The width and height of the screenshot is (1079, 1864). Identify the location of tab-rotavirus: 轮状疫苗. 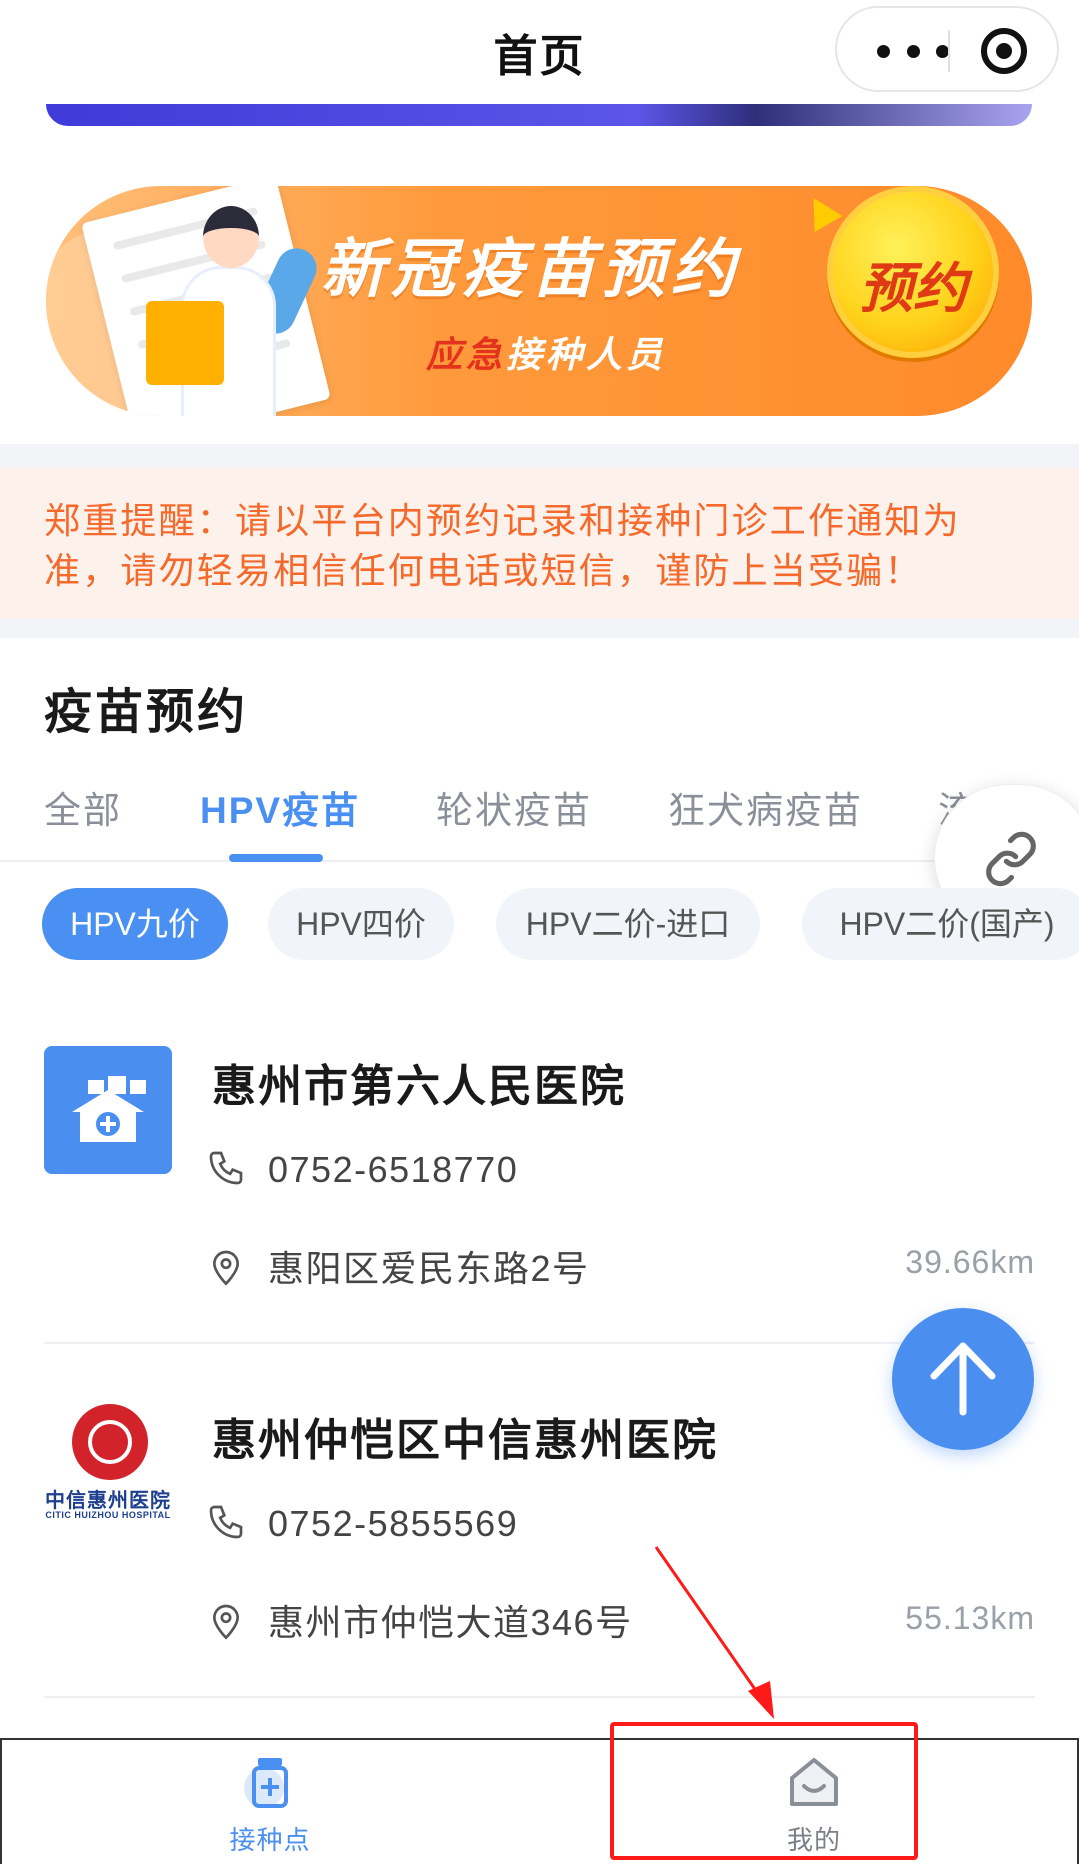
(514, 807).